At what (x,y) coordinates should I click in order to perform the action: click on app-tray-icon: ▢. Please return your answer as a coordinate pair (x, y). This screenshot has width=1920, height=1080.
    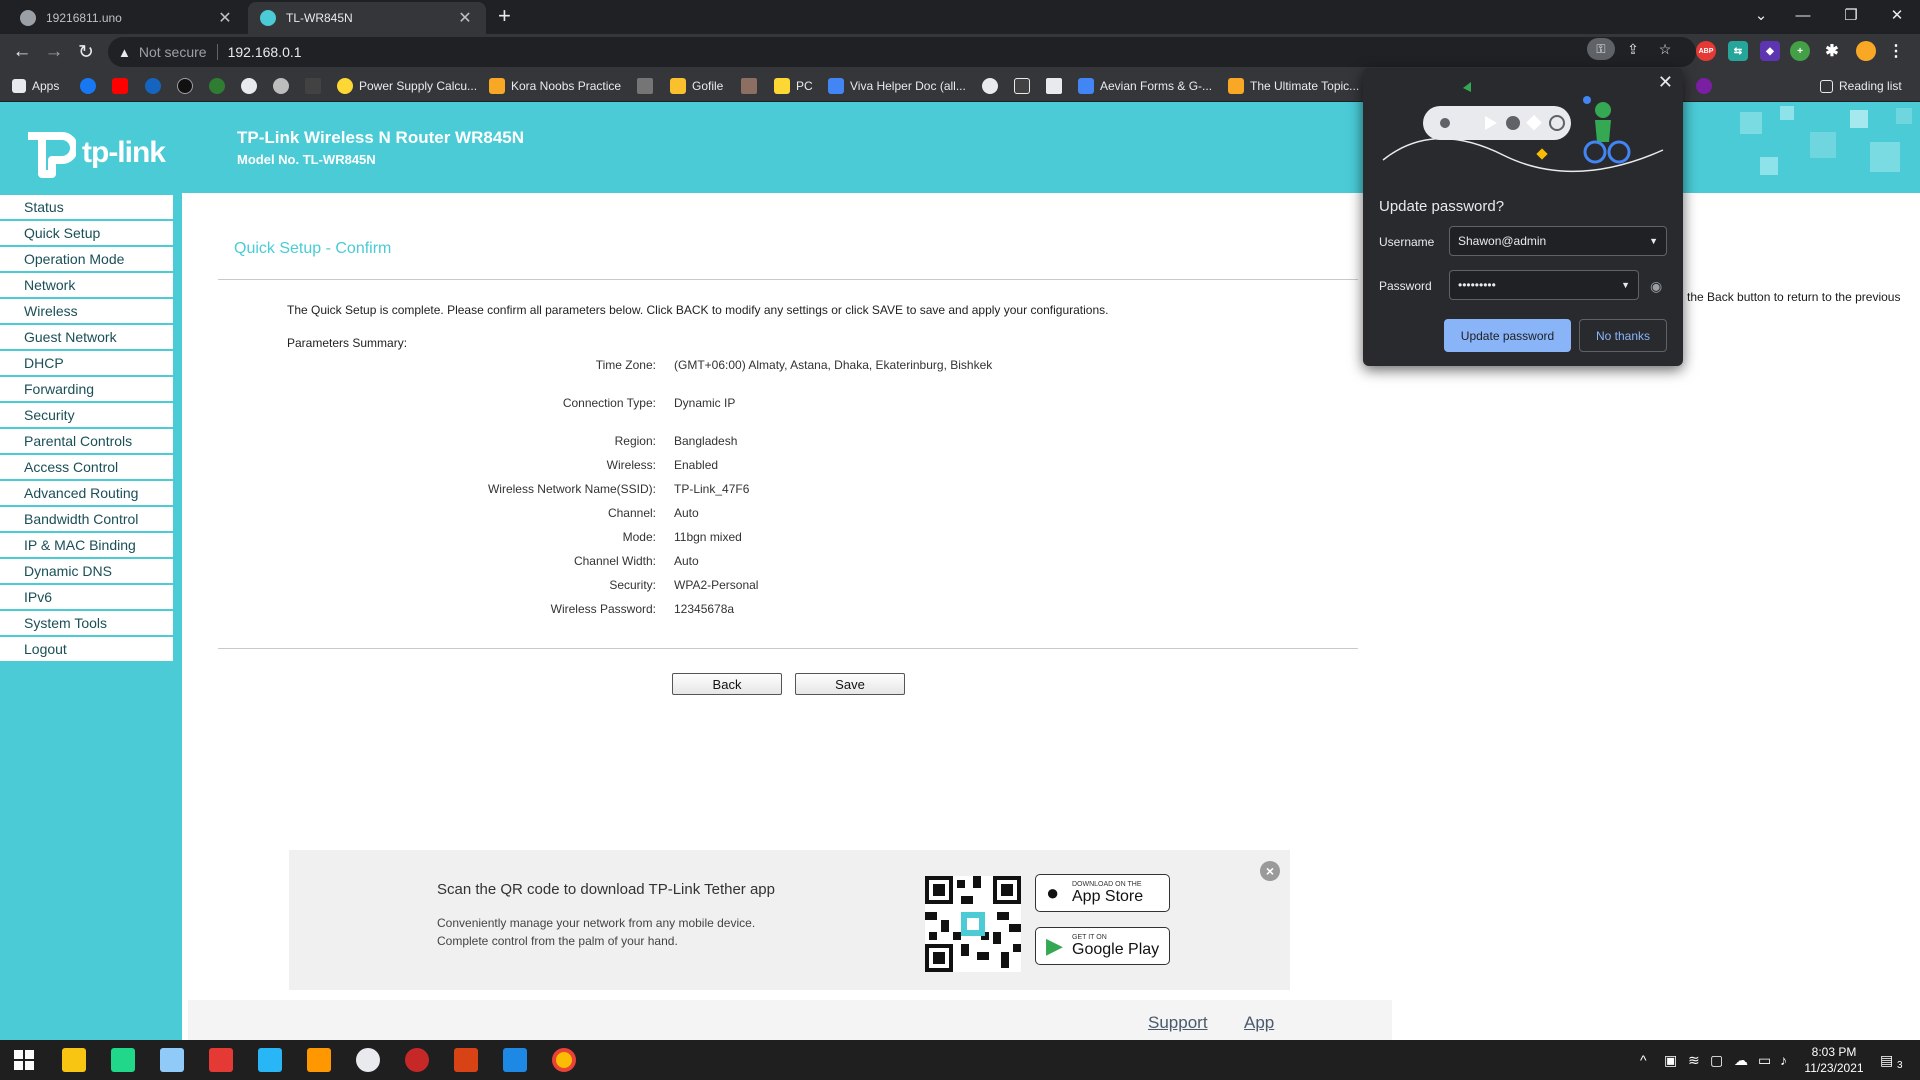
    Looking at the image, I should click on (1716, 1060).